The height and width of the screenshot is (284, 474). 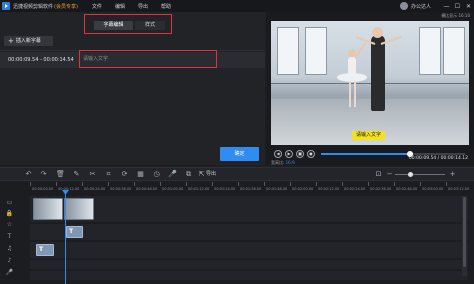 I want to click on menu-edit: 编辑, so click(x=120, y=6).